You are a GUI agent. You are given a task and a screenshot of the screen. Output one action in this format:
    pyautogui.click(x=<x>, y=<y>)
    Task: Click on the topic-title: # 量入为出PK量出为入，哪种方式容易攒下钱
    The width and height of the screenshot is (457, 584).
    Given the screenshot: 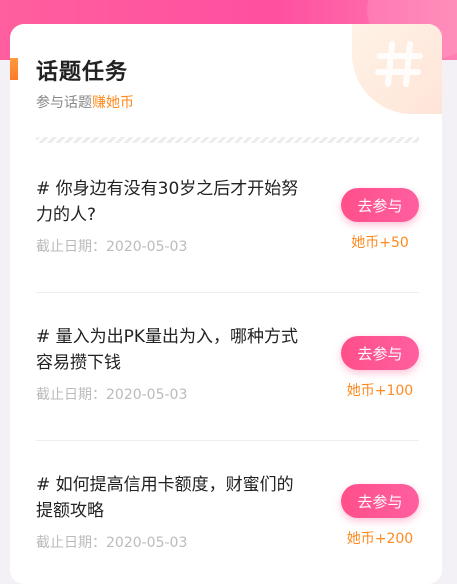 What is the action you would take?
    pyautogui.click(x=171, y=350)
    